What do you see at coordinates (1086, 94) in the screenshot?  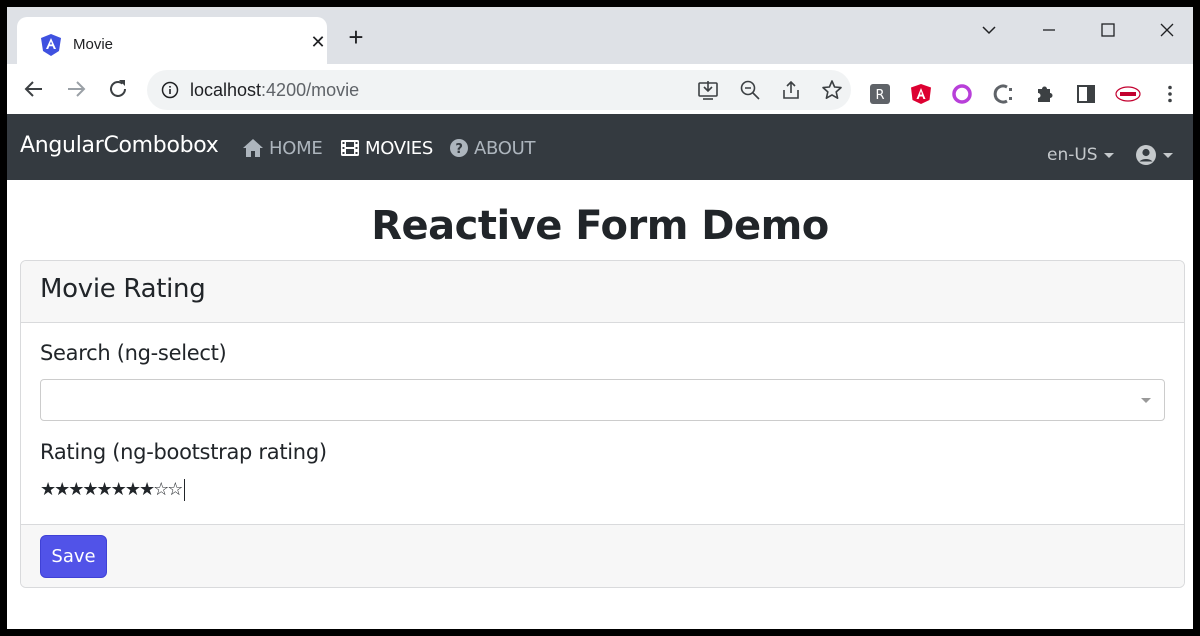 I see `side-panel-icon` at bounding box center [1086, 94].